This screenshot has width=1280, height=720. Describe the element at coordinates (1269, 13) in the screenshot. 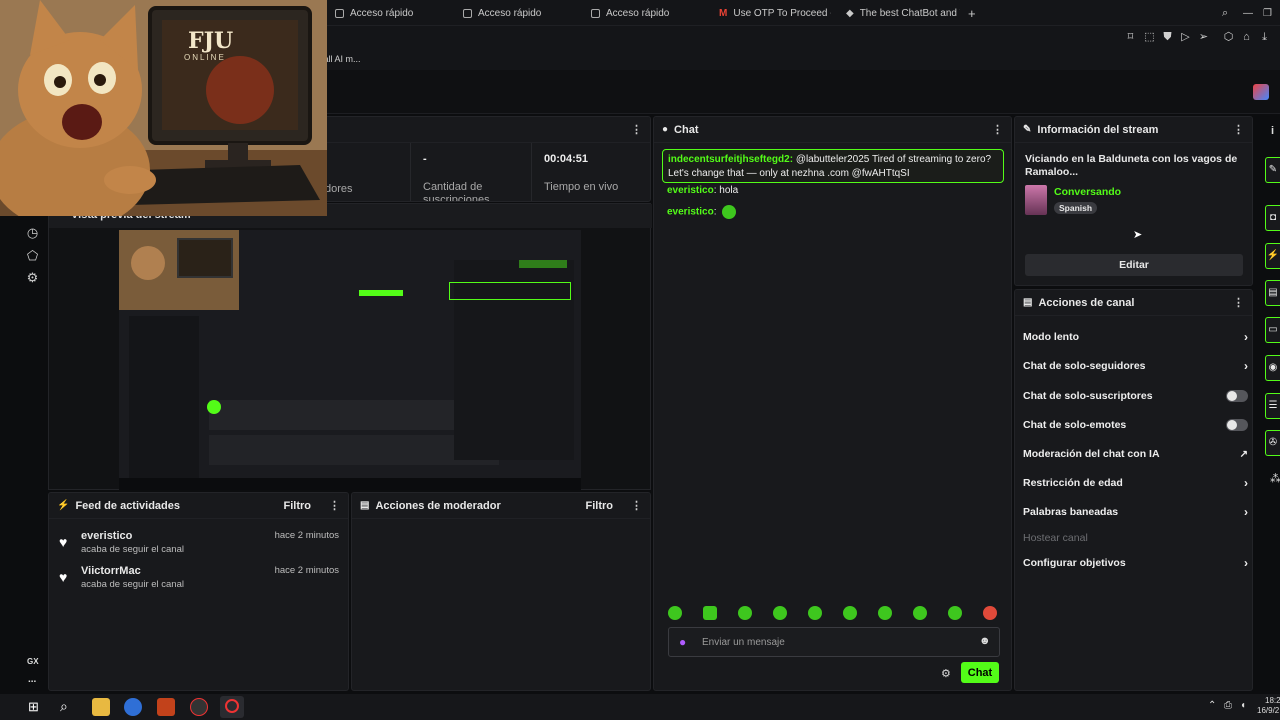

I see `maximize-icon: ❐` at that location.